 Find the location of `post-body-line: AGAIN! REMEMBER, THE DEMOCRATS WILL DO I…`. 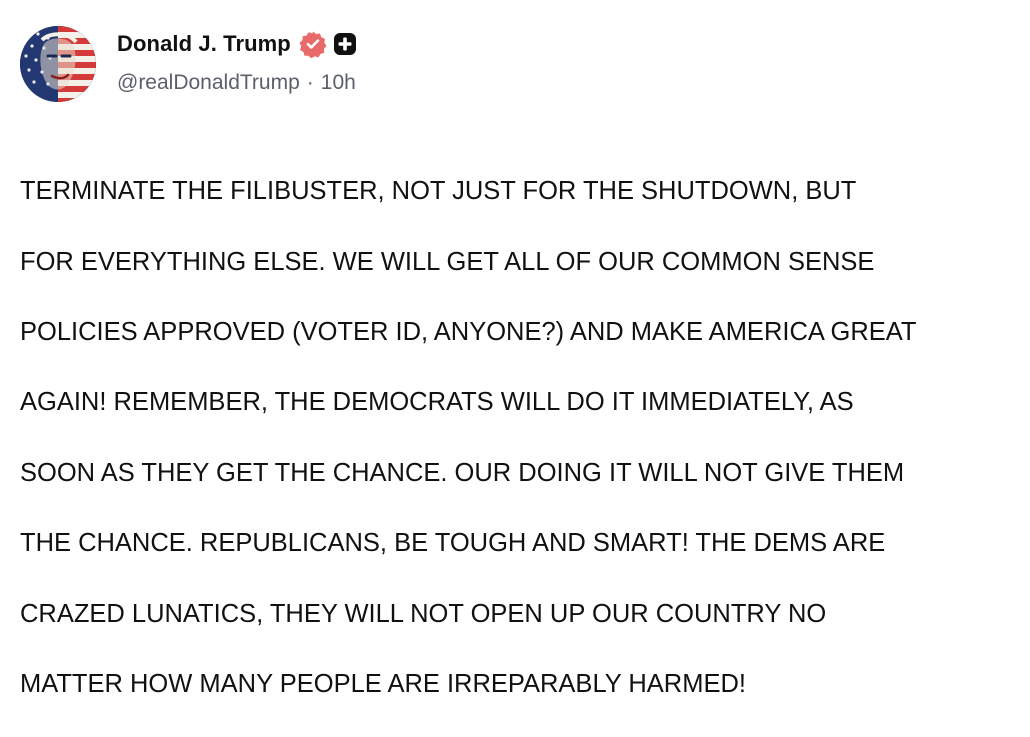

post-body-line: AGAIN! REMEMBER, THE DEMOCRATS WILL DO I… is located at coordinates (437, 402).